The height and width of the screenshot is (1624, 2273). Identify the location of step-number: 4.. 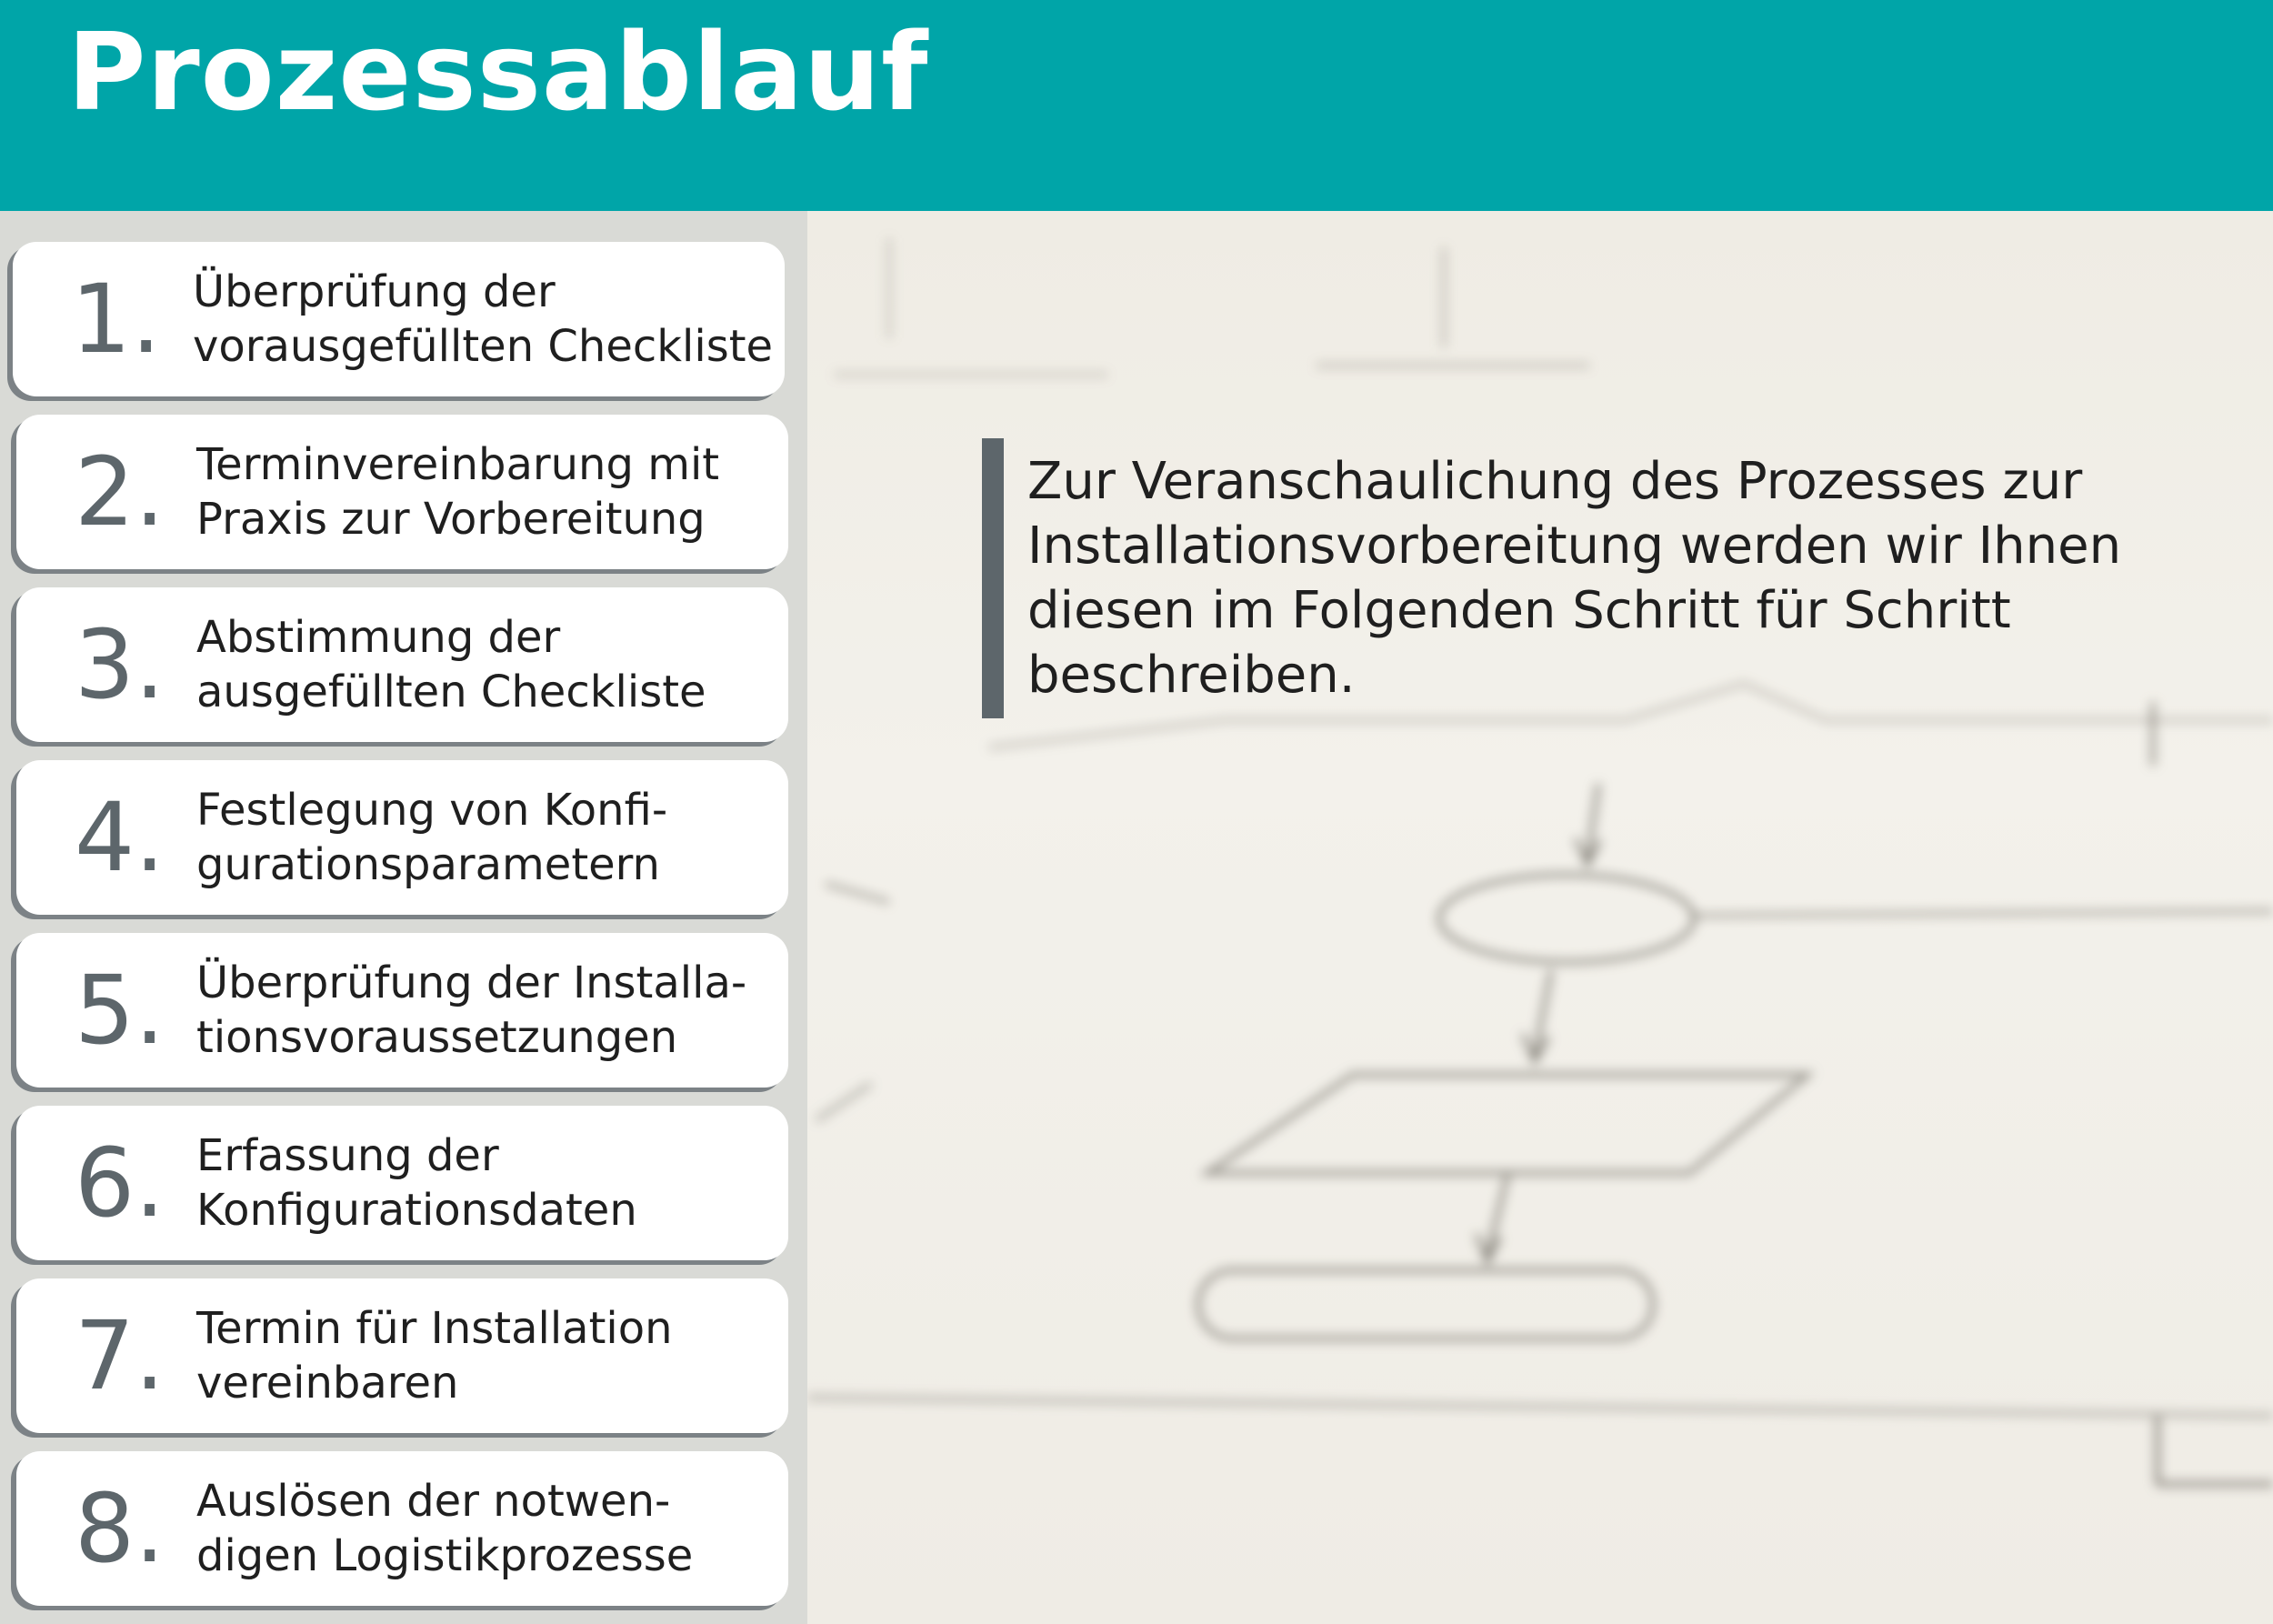
(120, 837).